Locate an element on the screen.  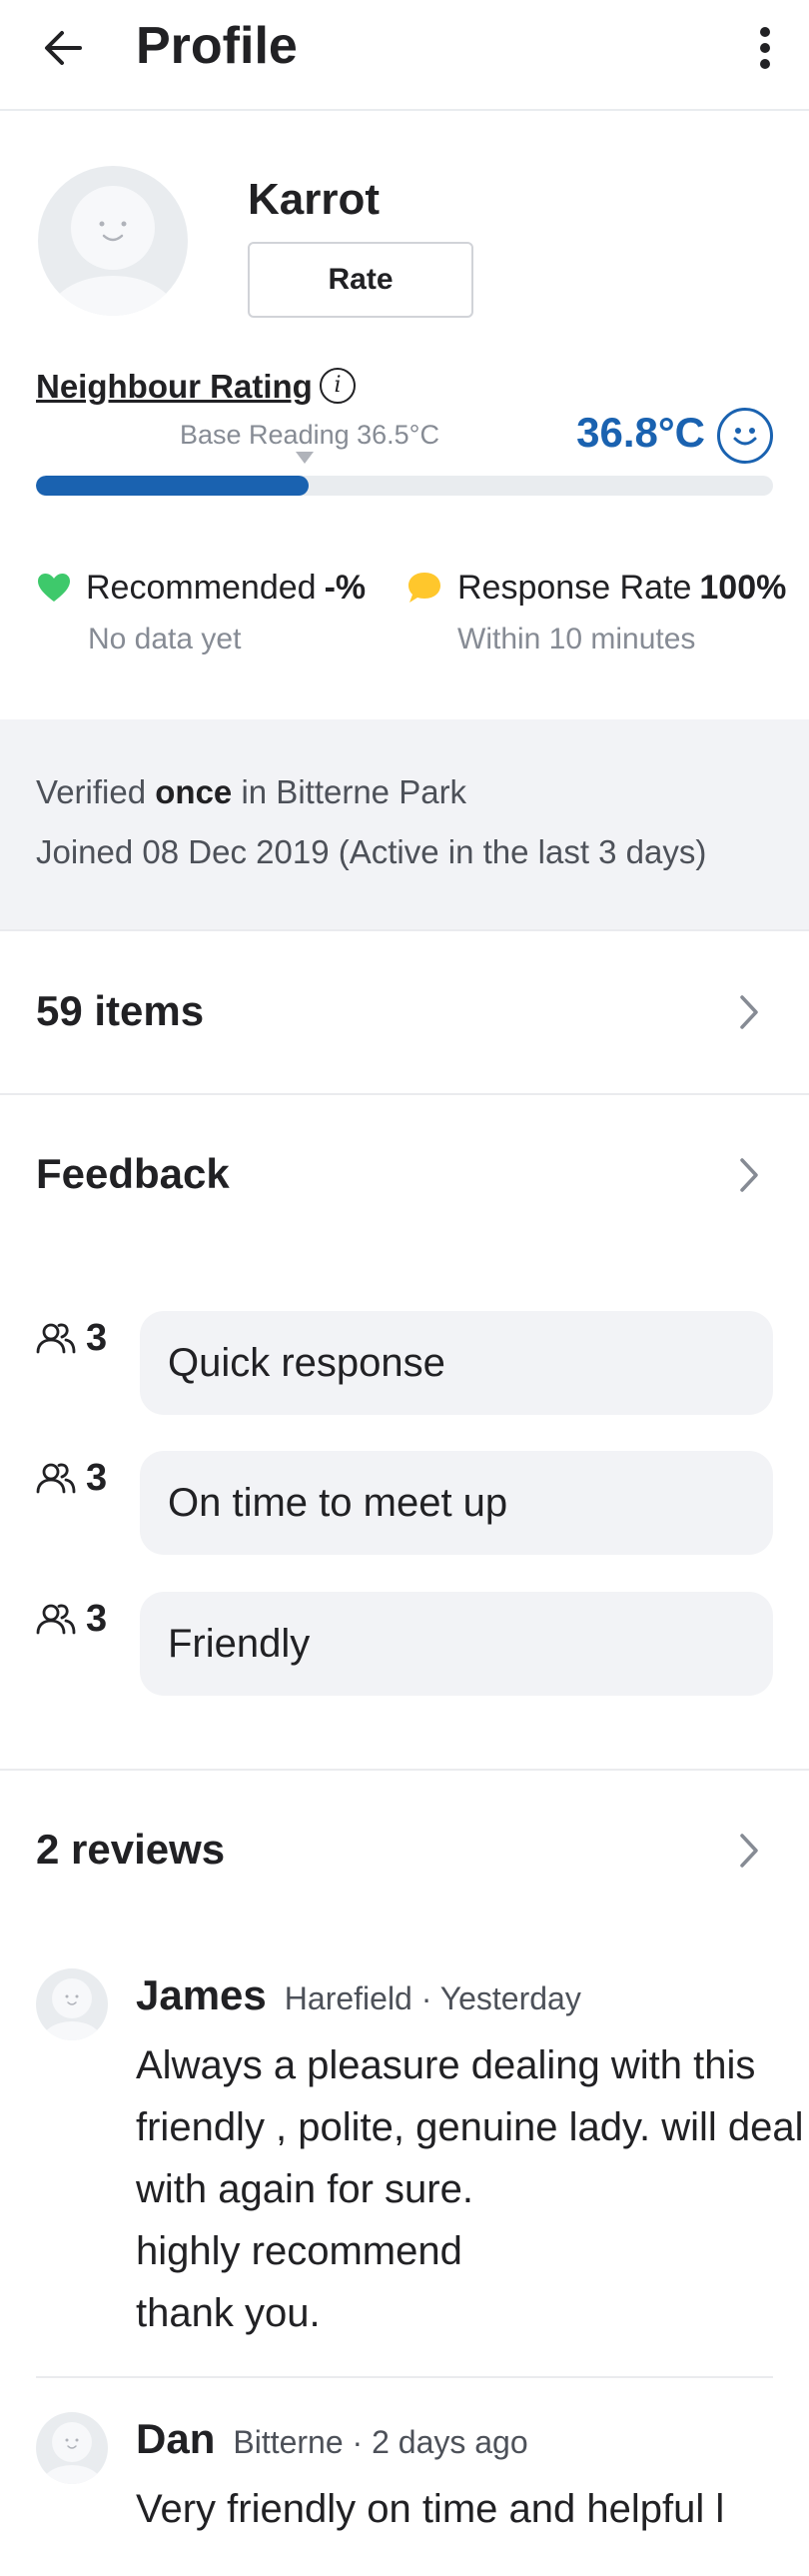
back-button is located at coordinates (63, 48).